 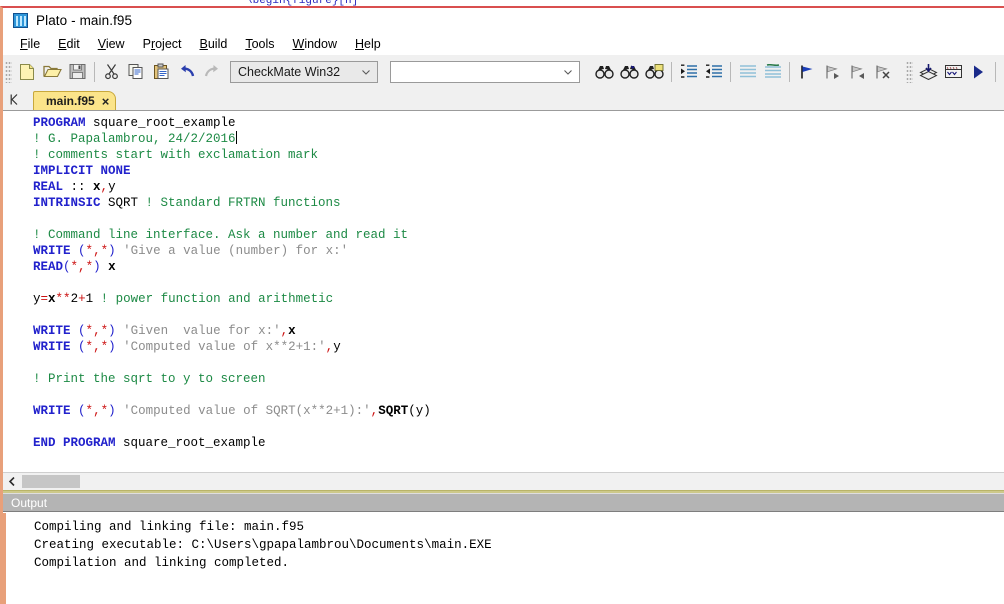 I want to click on format-lines-icon, so click(x=747, y=72).